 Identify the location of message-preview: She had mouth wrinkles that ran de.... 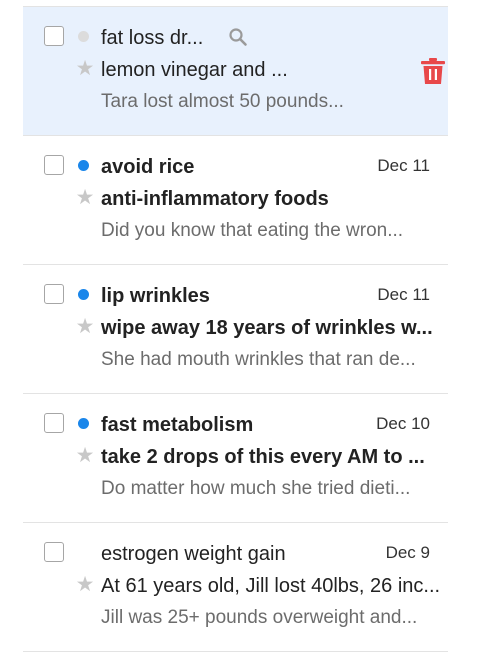
(258, 359).